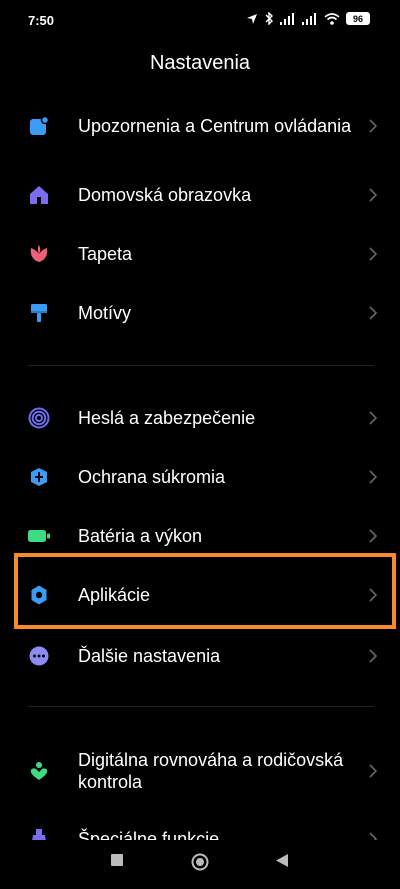  Describe the element at coordinates (205, 591) in the screenshot. I see `highlight-box` at that location.